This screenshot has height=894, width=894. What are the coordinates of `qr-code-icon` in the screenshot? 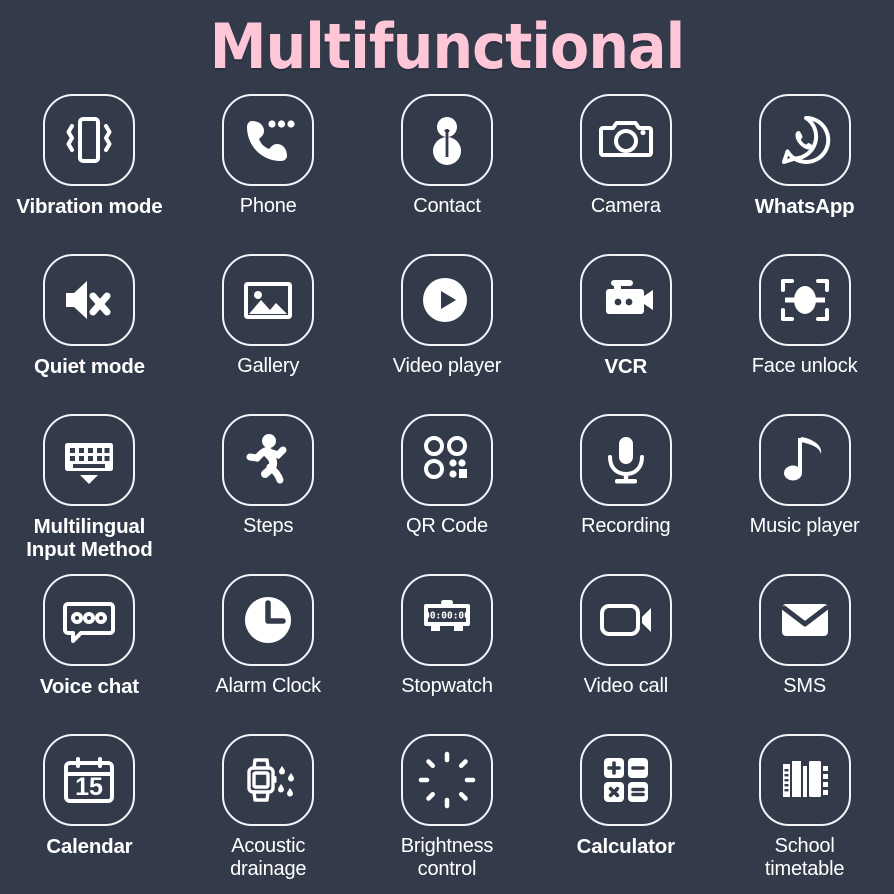 It's located at (447, 460).